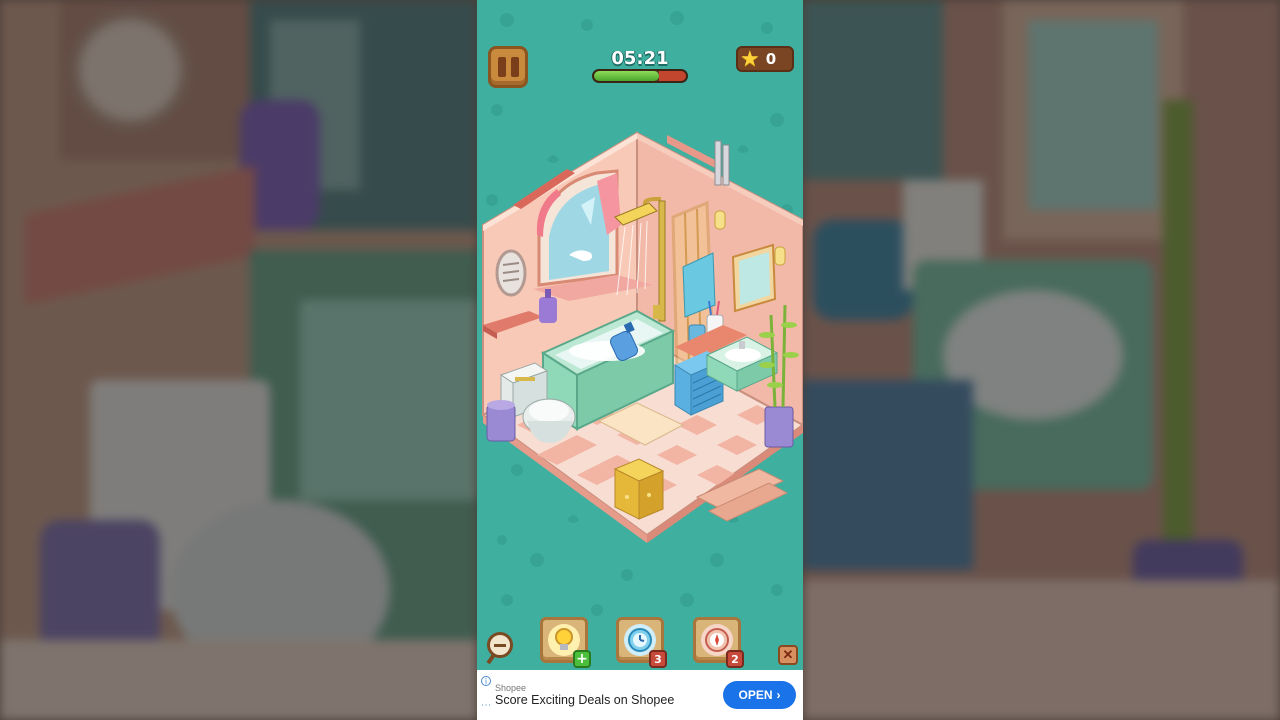  Describe the element at coordinates (584, 700) in the screenshot. I see `ad-title: Score Exciting Deals on Shopee` at that location.